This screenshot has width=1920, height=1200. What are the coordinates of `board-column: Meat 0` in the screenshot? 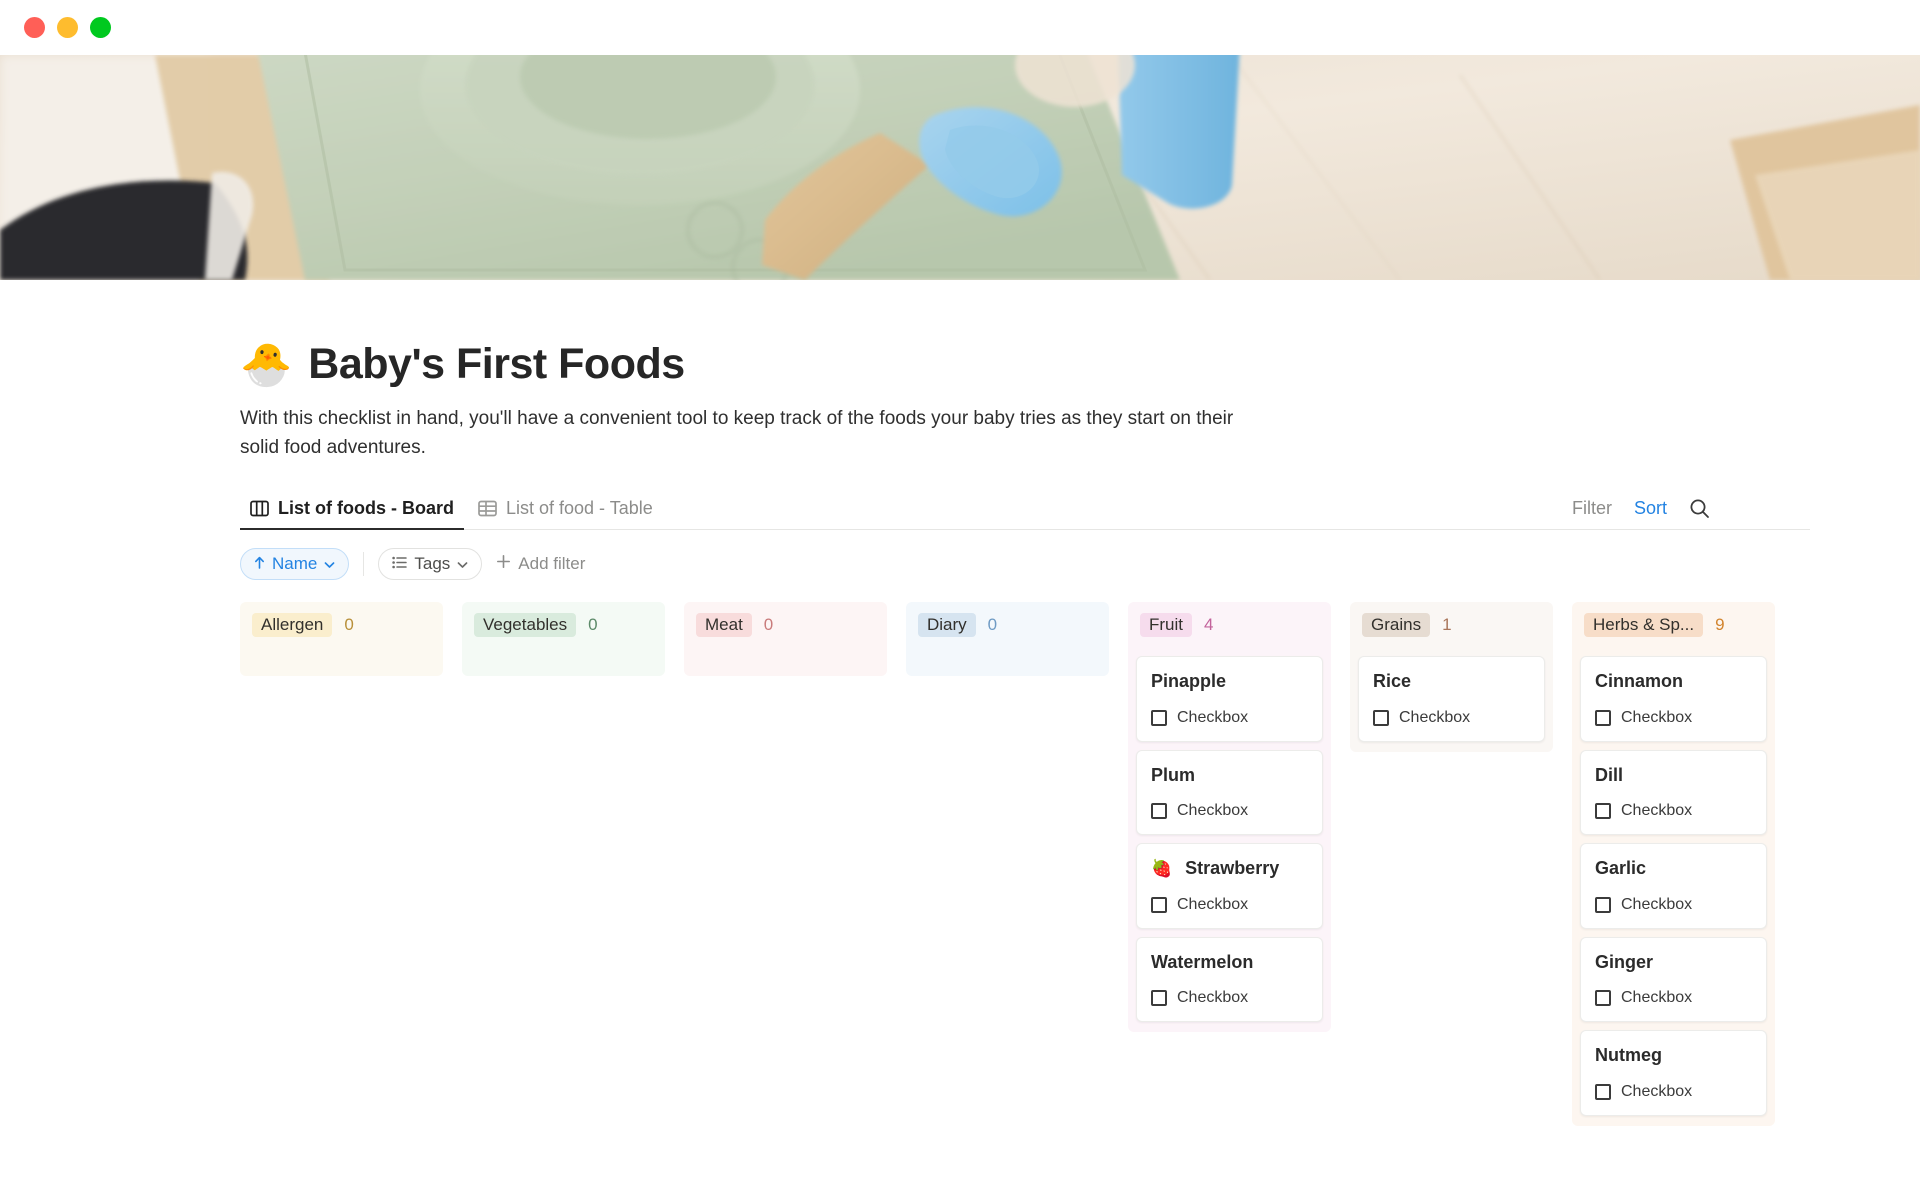 It's located at (785, 639).